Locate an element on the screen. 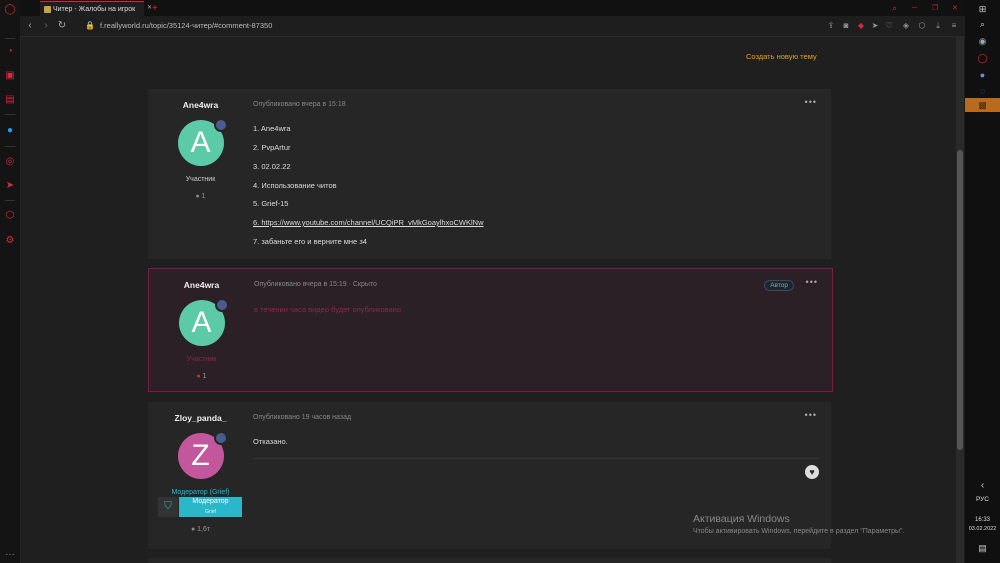 Image resolution: width=1000 pixels, height=563 pixels. lock-icon: 🔒 is located at coordinates (90, 25).